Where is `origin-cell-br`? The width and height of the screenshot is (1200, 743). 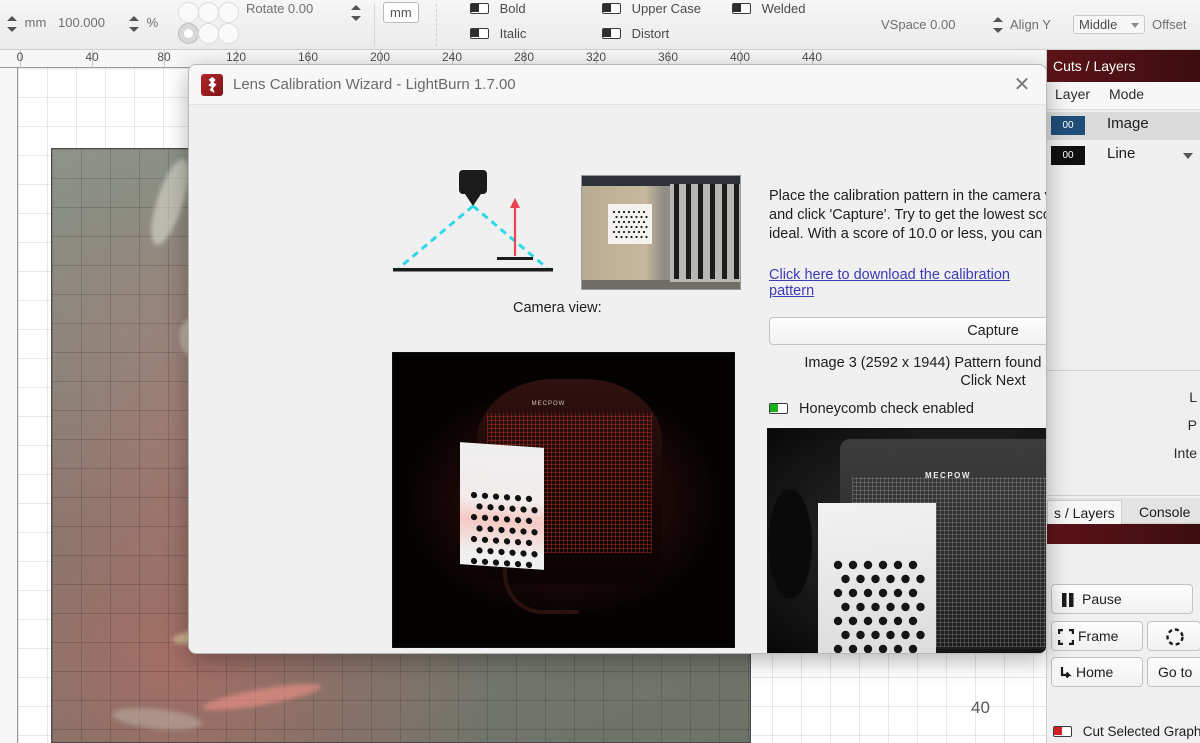
origin-cell-br is located at coordinates (228, 33).